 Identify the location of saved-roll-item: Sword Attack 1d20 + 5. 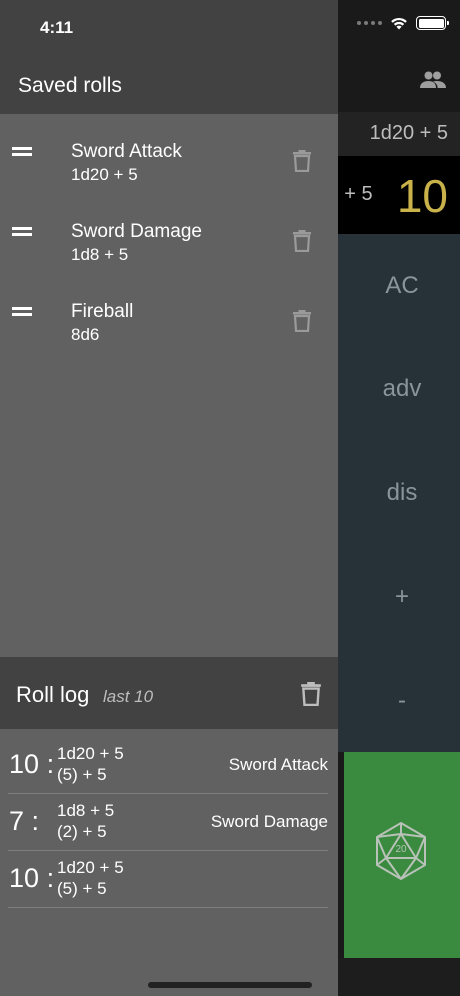
(169, 154).